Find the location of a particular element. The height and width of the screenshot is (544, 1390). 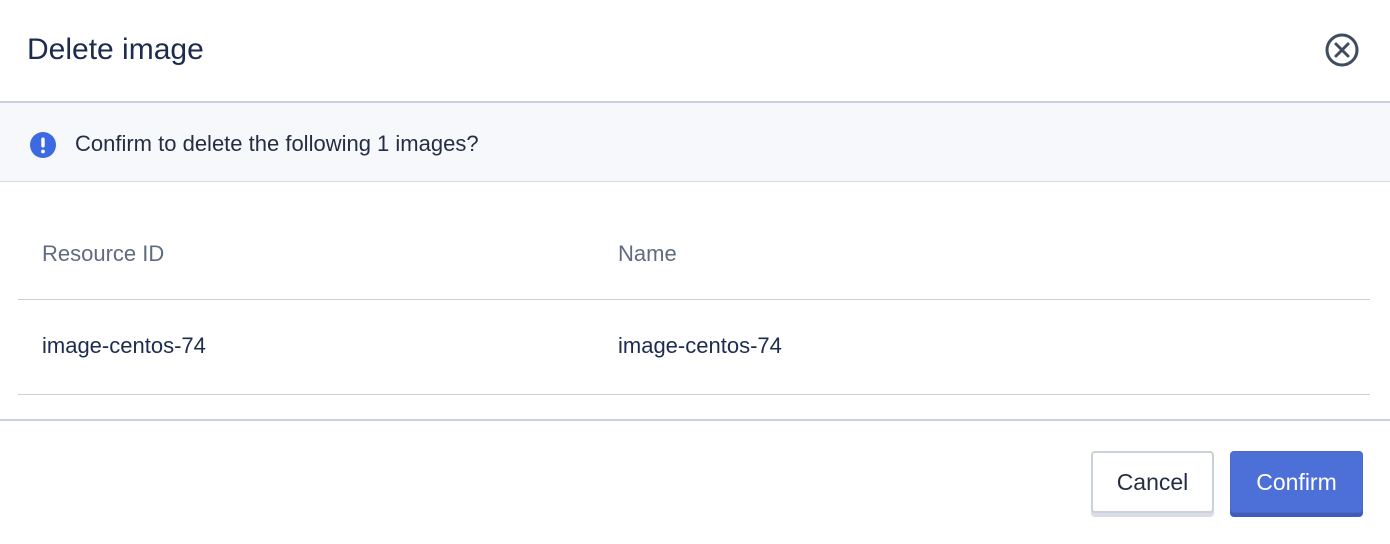

column-header-resource-id: Resource ID is located at coordinates (103, 253).